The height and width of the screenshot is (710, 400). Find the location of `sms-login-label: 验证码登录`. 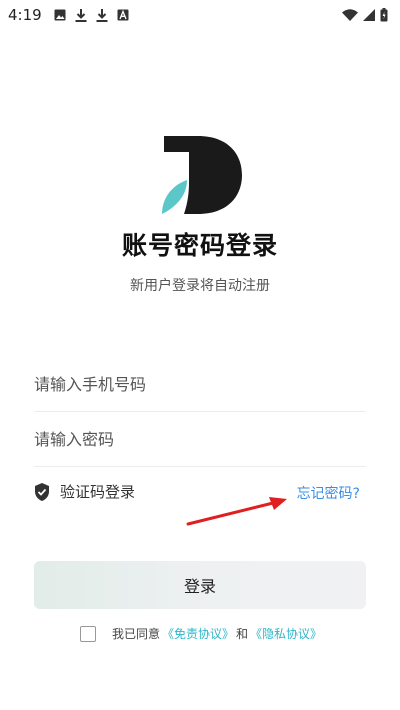

sms-login-label: 验证码登录 is located at coordinates (98, 492).